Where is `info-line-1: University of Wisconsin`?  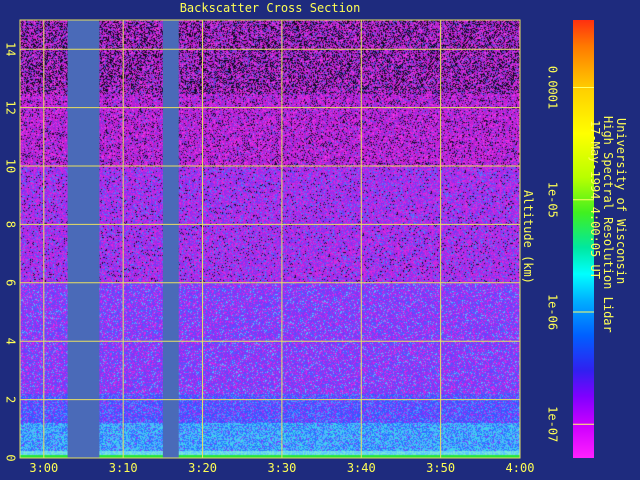 info-line-1: University of Wisconsin is located at coordinates (621, 201).